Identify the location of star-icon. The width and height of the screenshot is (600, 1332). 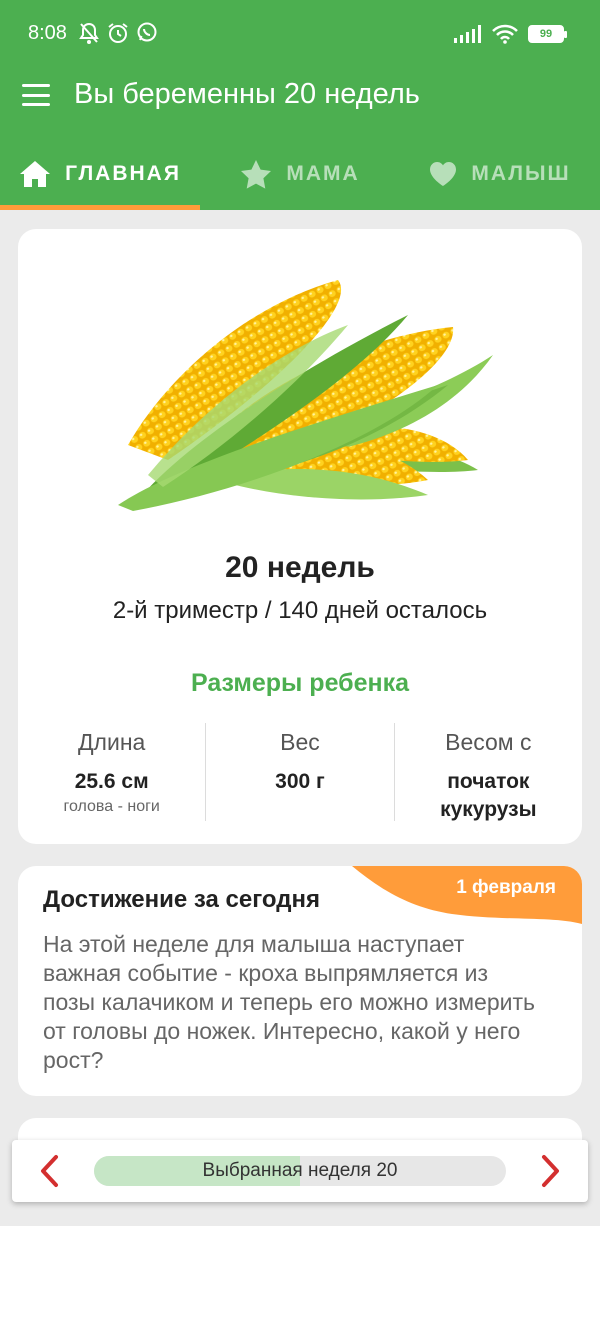
(256, 174).